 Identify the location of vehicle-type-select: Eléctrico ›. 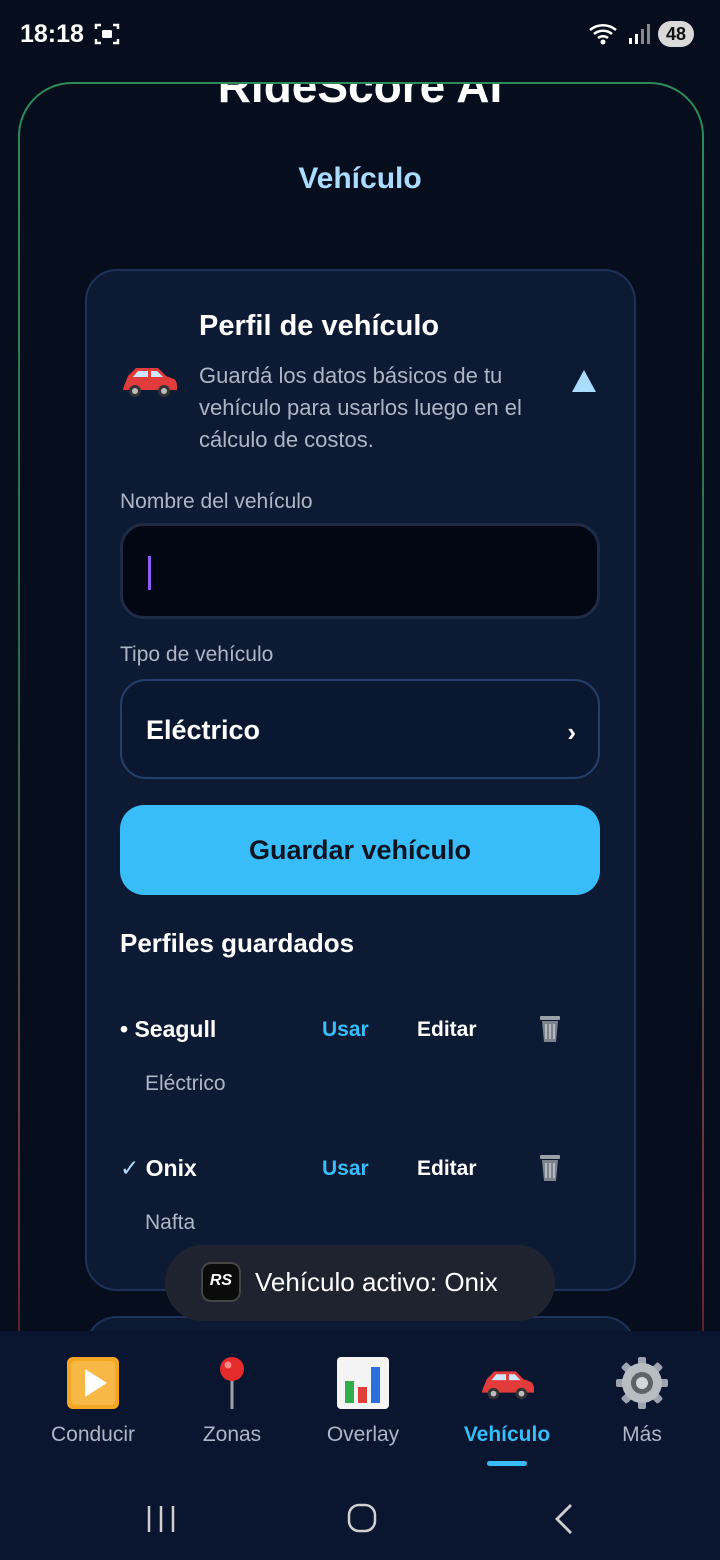
(360, 729).